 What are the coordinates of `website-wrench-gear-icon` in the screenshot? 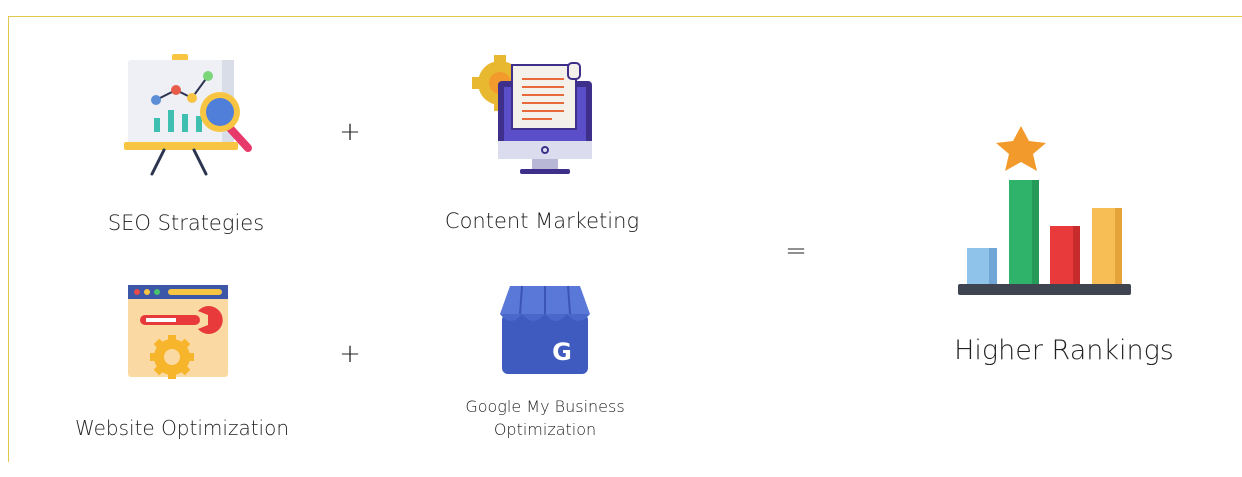 It's located at (178, 332).